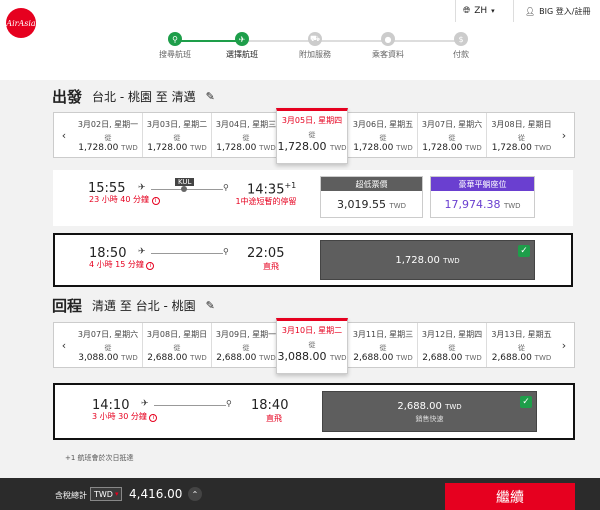 The height and width of the screenshot is (510, 600). What do you see at coordinates (177, 135) in the screenshot?
I see `date-cell: 3月03日, 星期二從 1,728.00 TWD` at bounding box center [177, 135].